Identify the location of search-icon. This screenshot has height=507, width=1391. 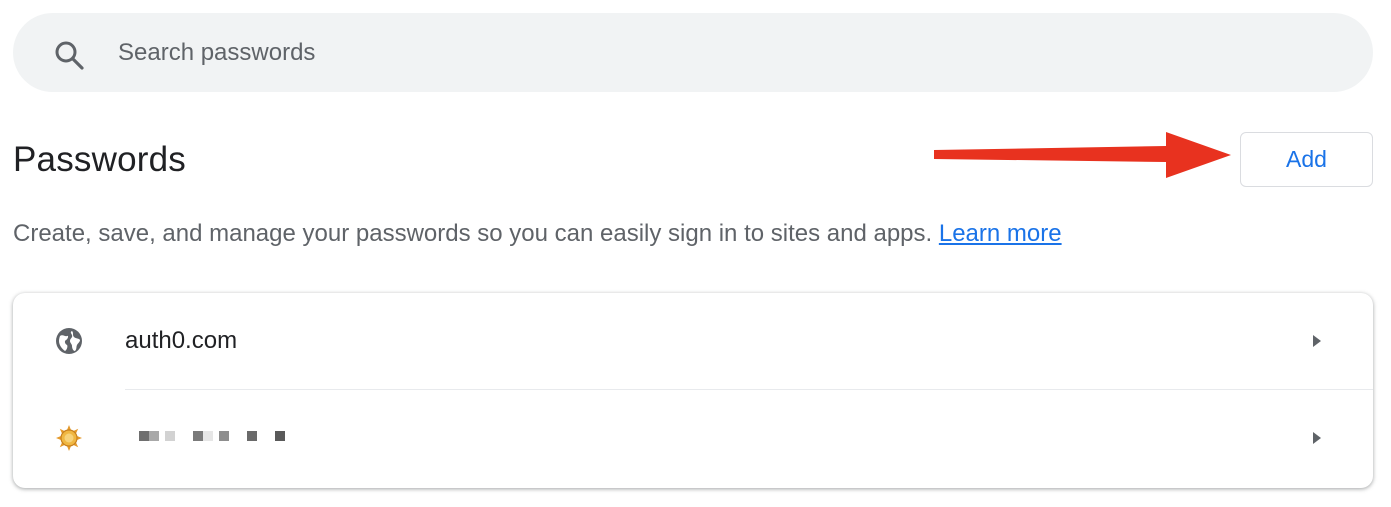
(69, 55).